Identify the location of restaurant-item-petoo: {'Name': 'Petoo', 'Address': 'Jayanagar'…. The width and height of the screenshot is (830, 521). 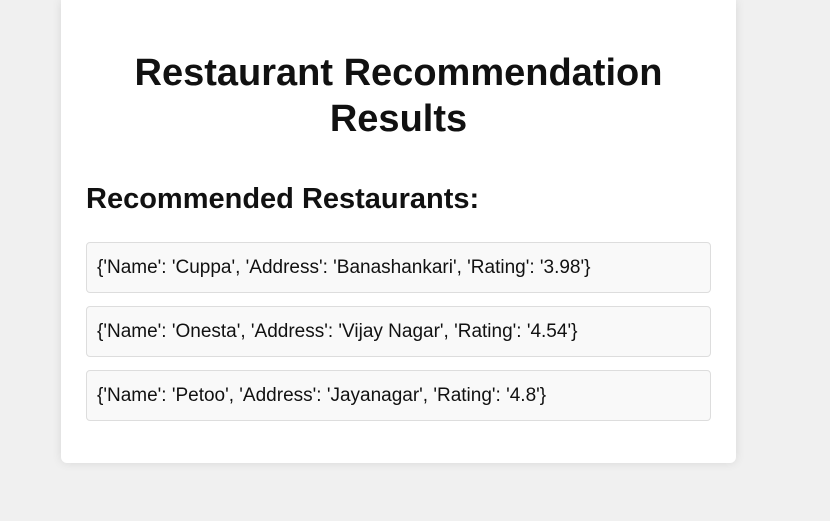
(398, 395).